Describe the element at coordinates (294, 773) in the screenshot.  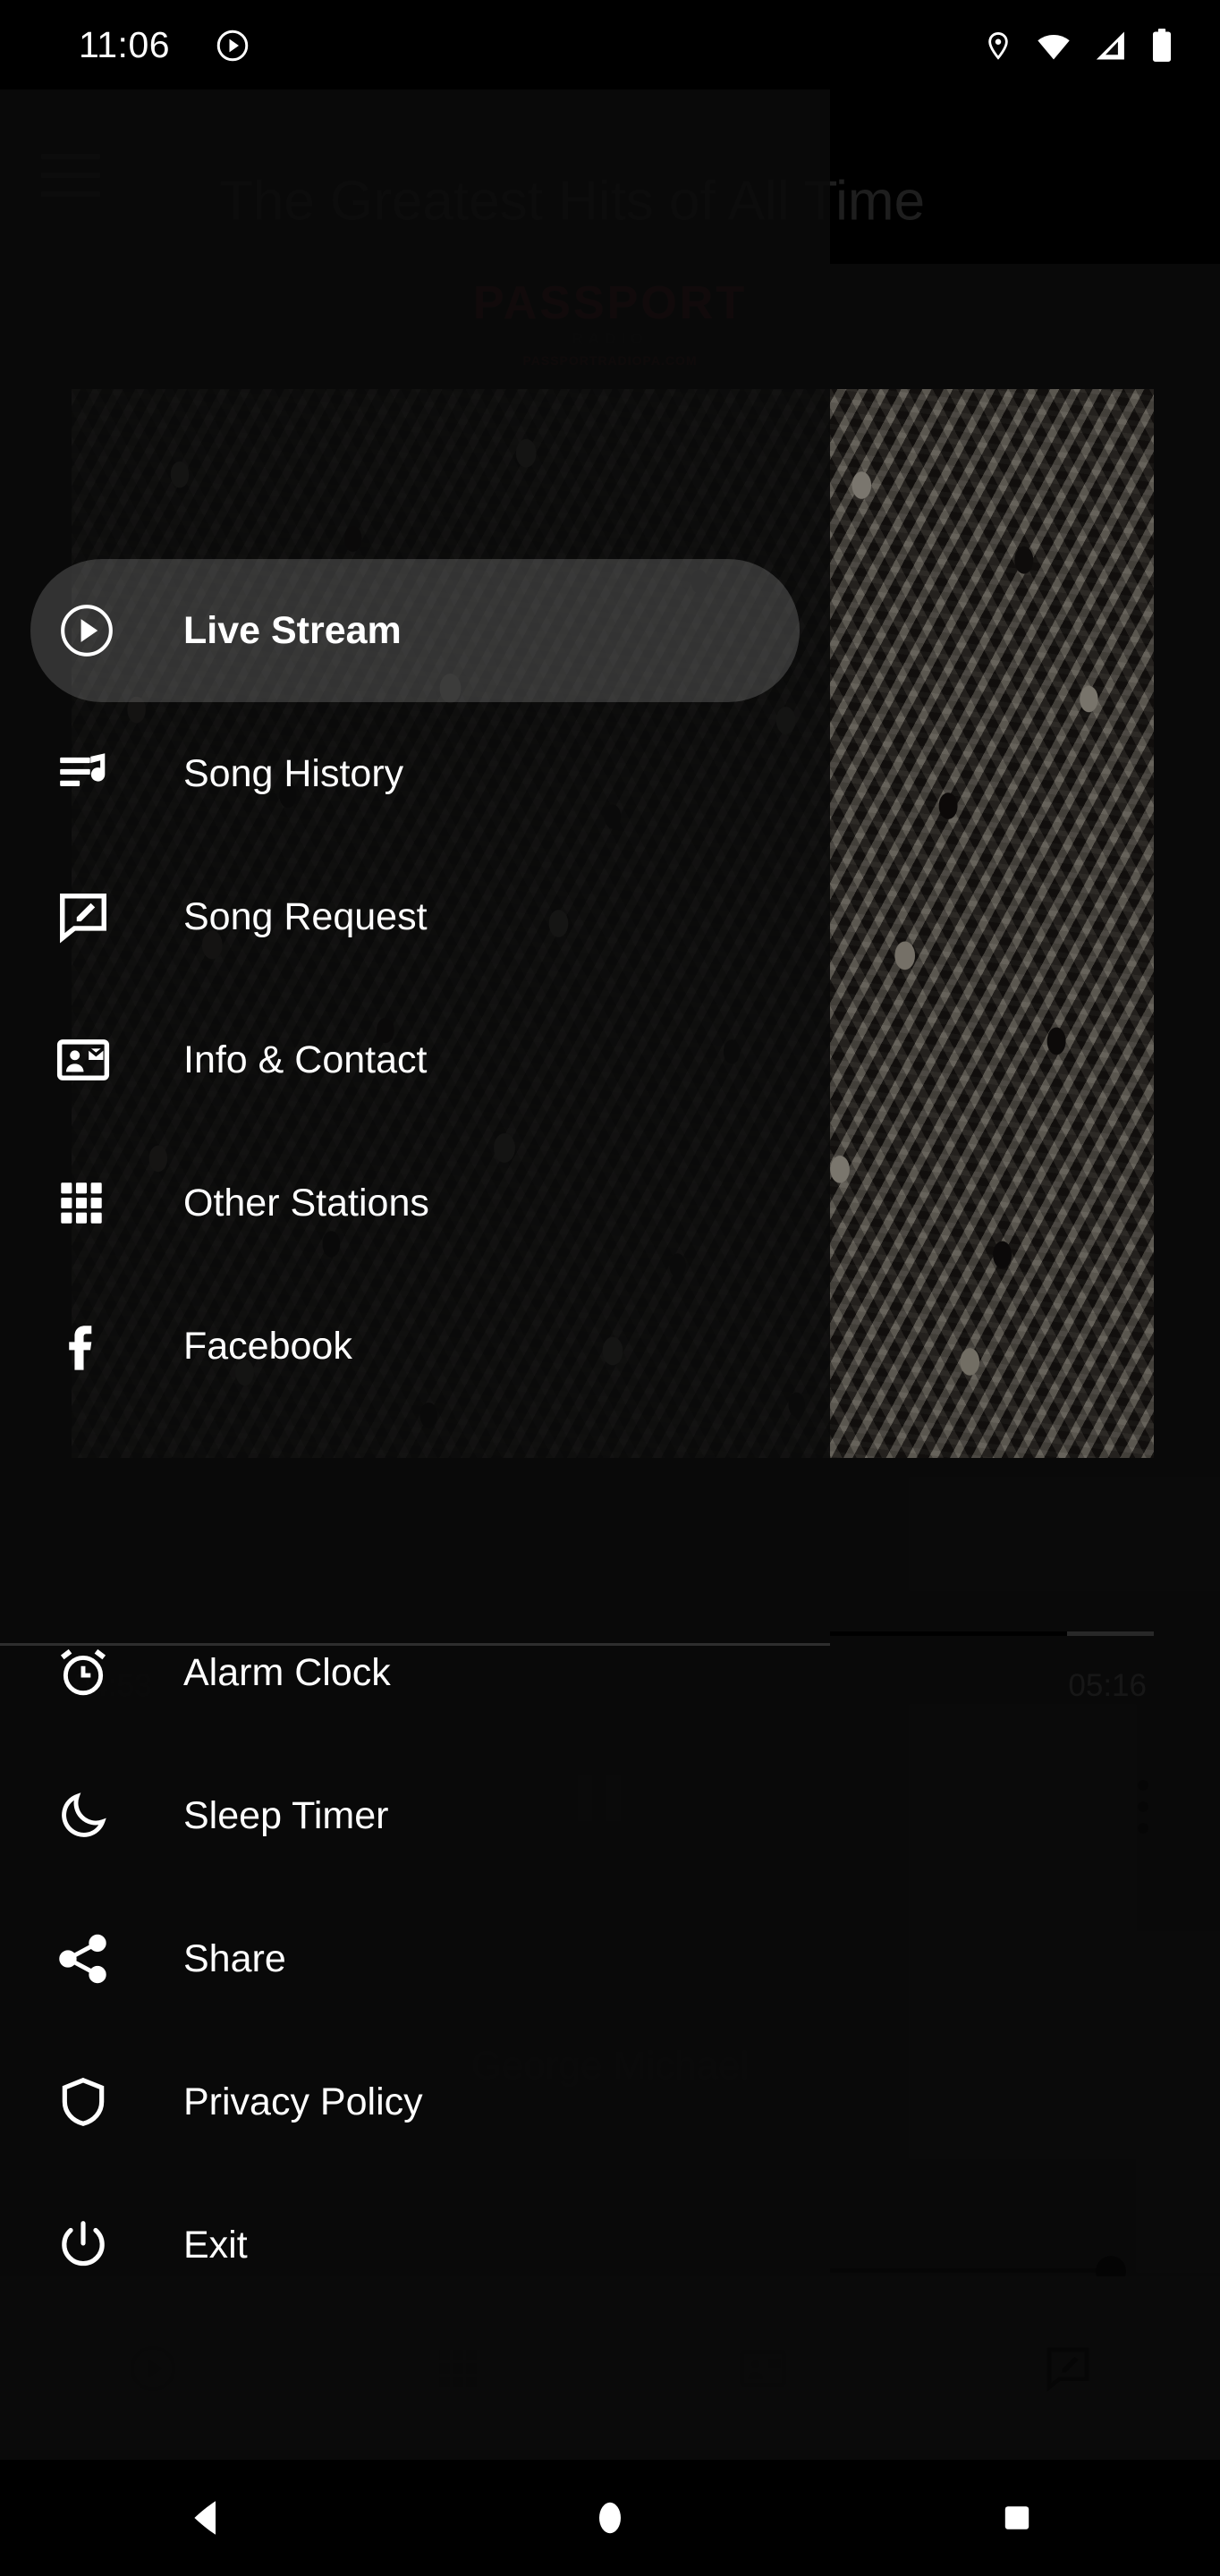
I see `drawer-item-label: Song History` at that location.